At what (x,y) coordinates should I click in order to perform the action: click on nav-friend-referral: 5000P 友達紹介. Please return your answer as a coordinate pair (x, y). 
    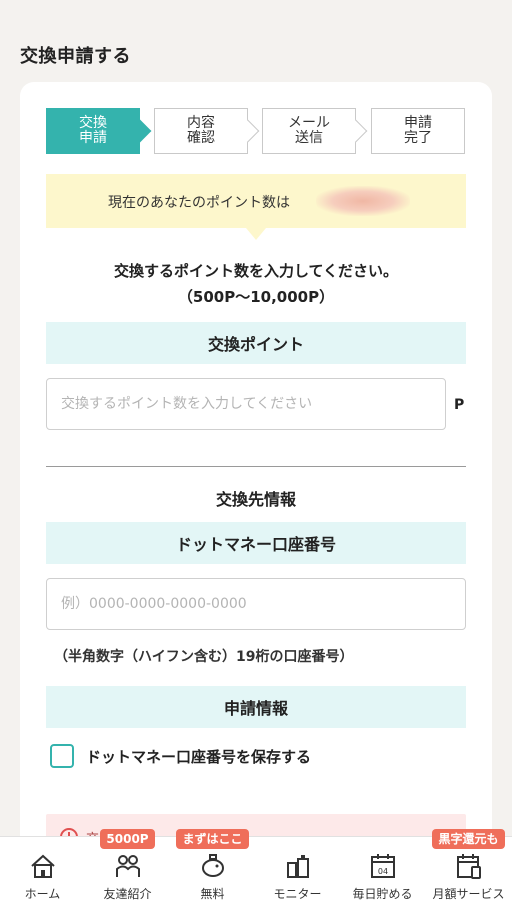
    Looking at the image, I should click on (127, 870).